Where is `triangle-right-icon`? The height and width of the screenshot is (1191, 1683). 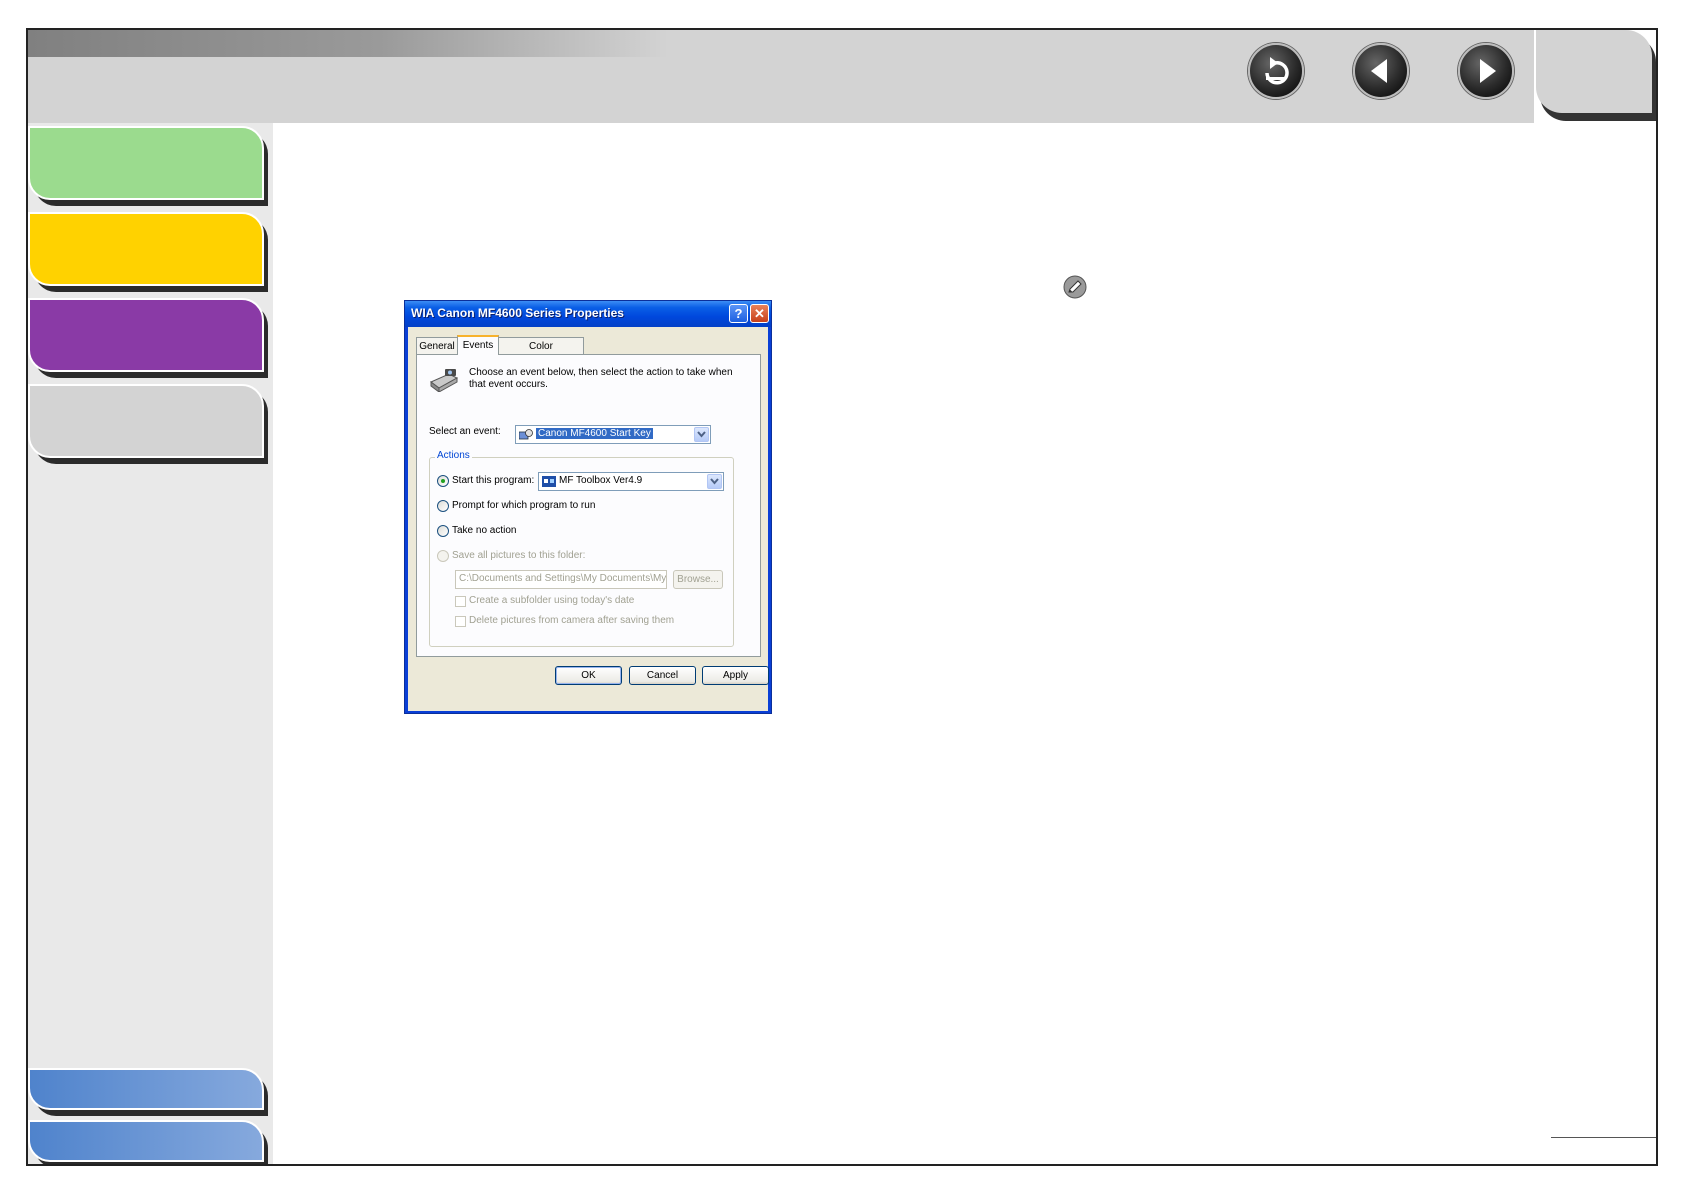
triangle-right-icon is located at coordinates (1488, 71).